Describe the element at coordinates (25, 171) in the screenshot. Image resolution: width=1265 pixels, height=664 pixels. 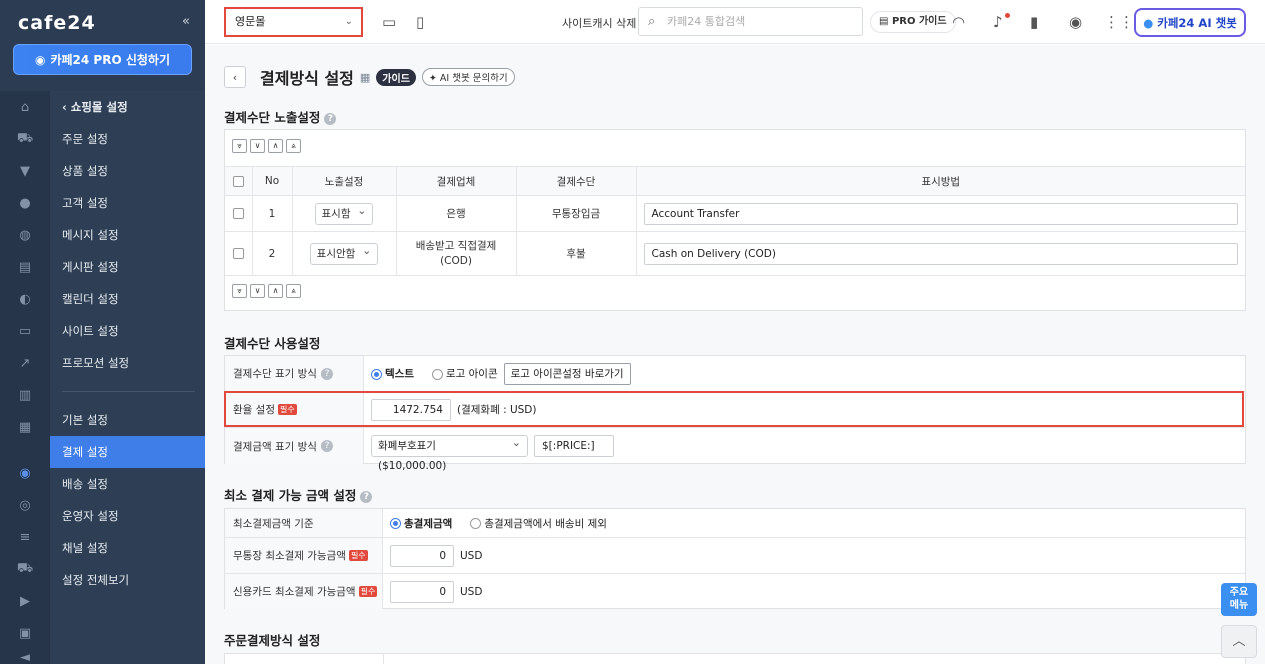
I see `shirt-icon: ▼` at that location.